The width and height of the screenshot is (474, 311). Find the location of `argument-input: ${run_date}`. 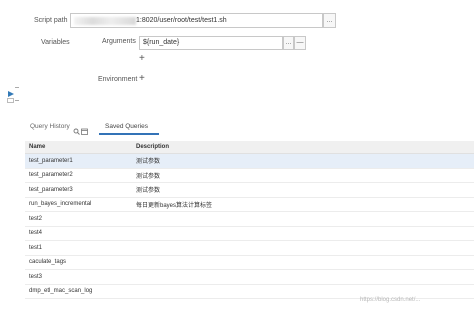

argument-input: ${run_date} is located at coordinates (211, 43).